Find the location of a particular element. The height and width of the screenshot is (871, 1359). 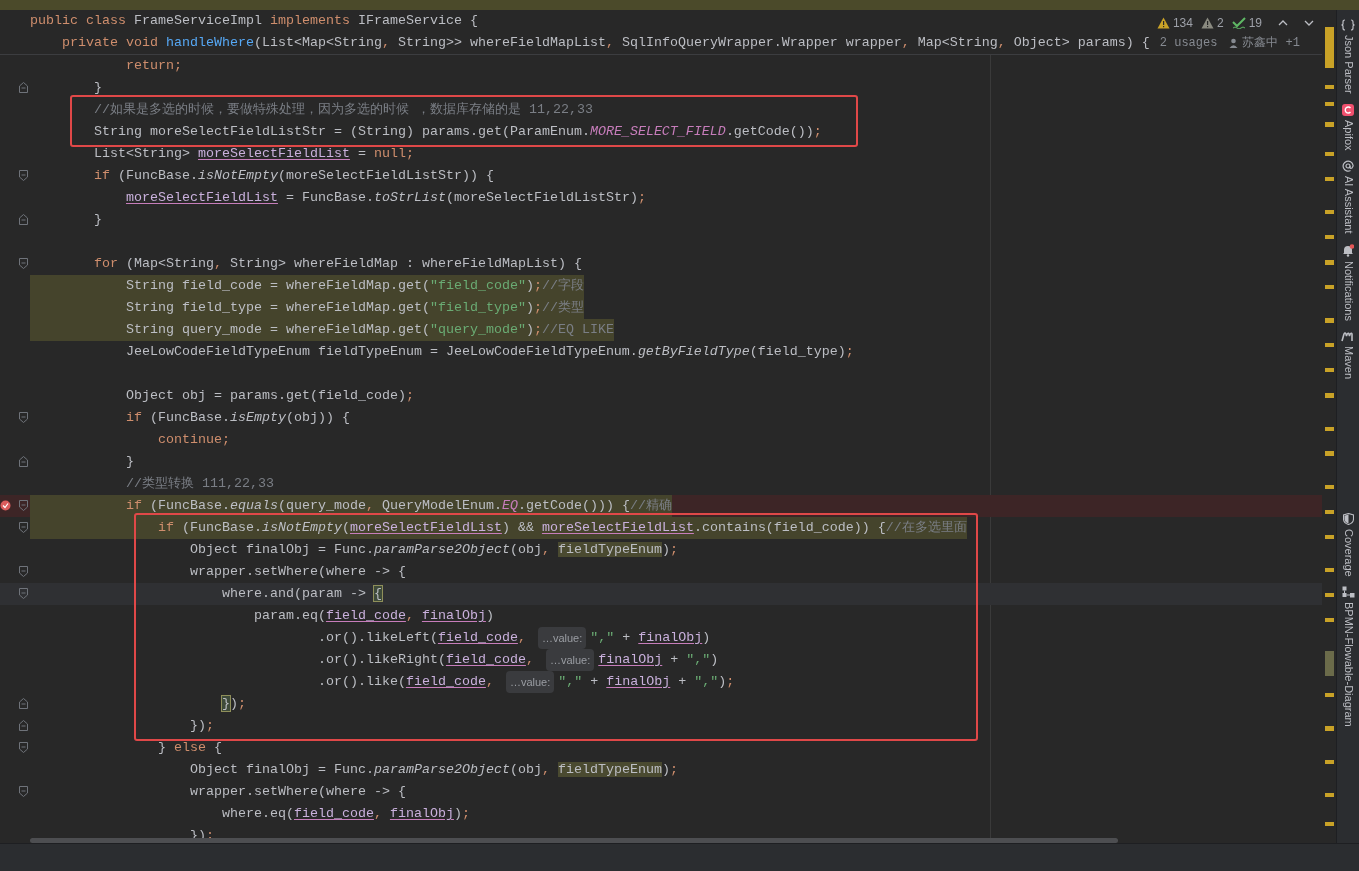

code-line: if (FuncBase.isNotEmpty(moreSelectFieldListStr)) { is located at coordinates (293, 176).